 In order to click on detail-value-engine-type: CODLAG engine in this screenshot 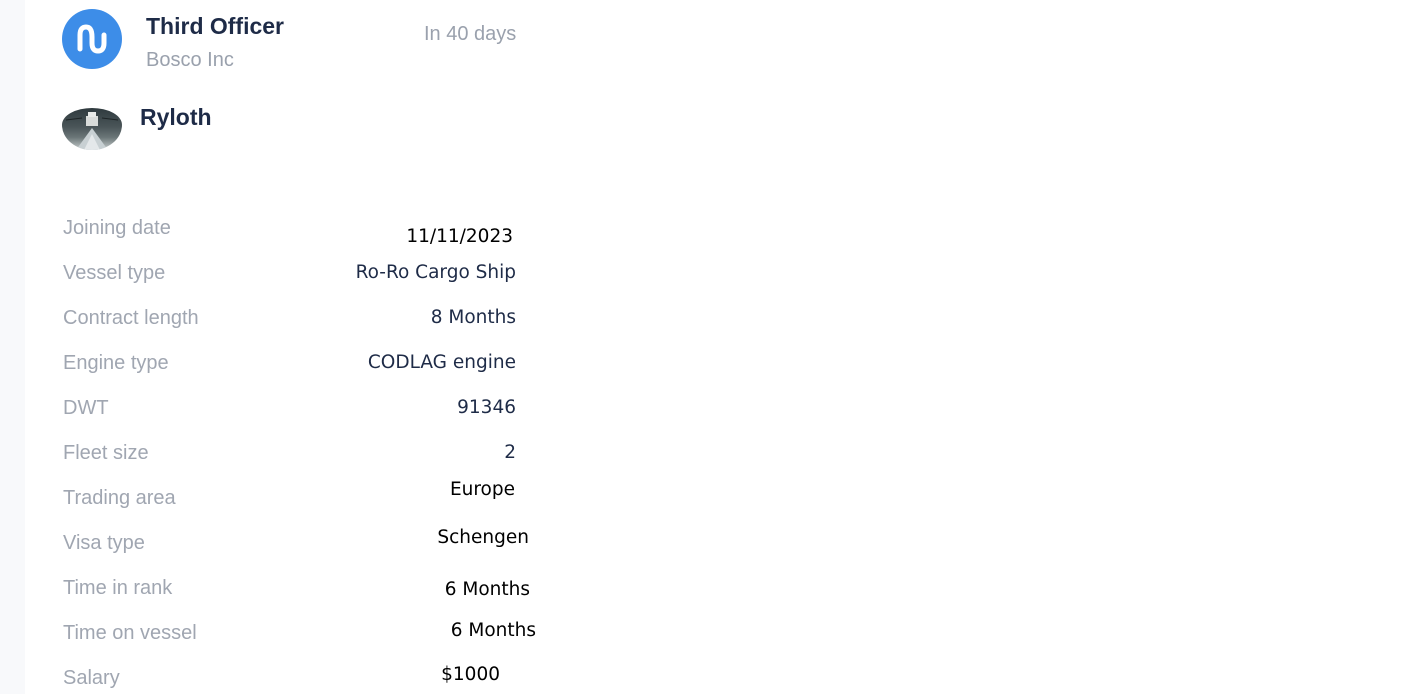, I will do `click(441, 362)`.